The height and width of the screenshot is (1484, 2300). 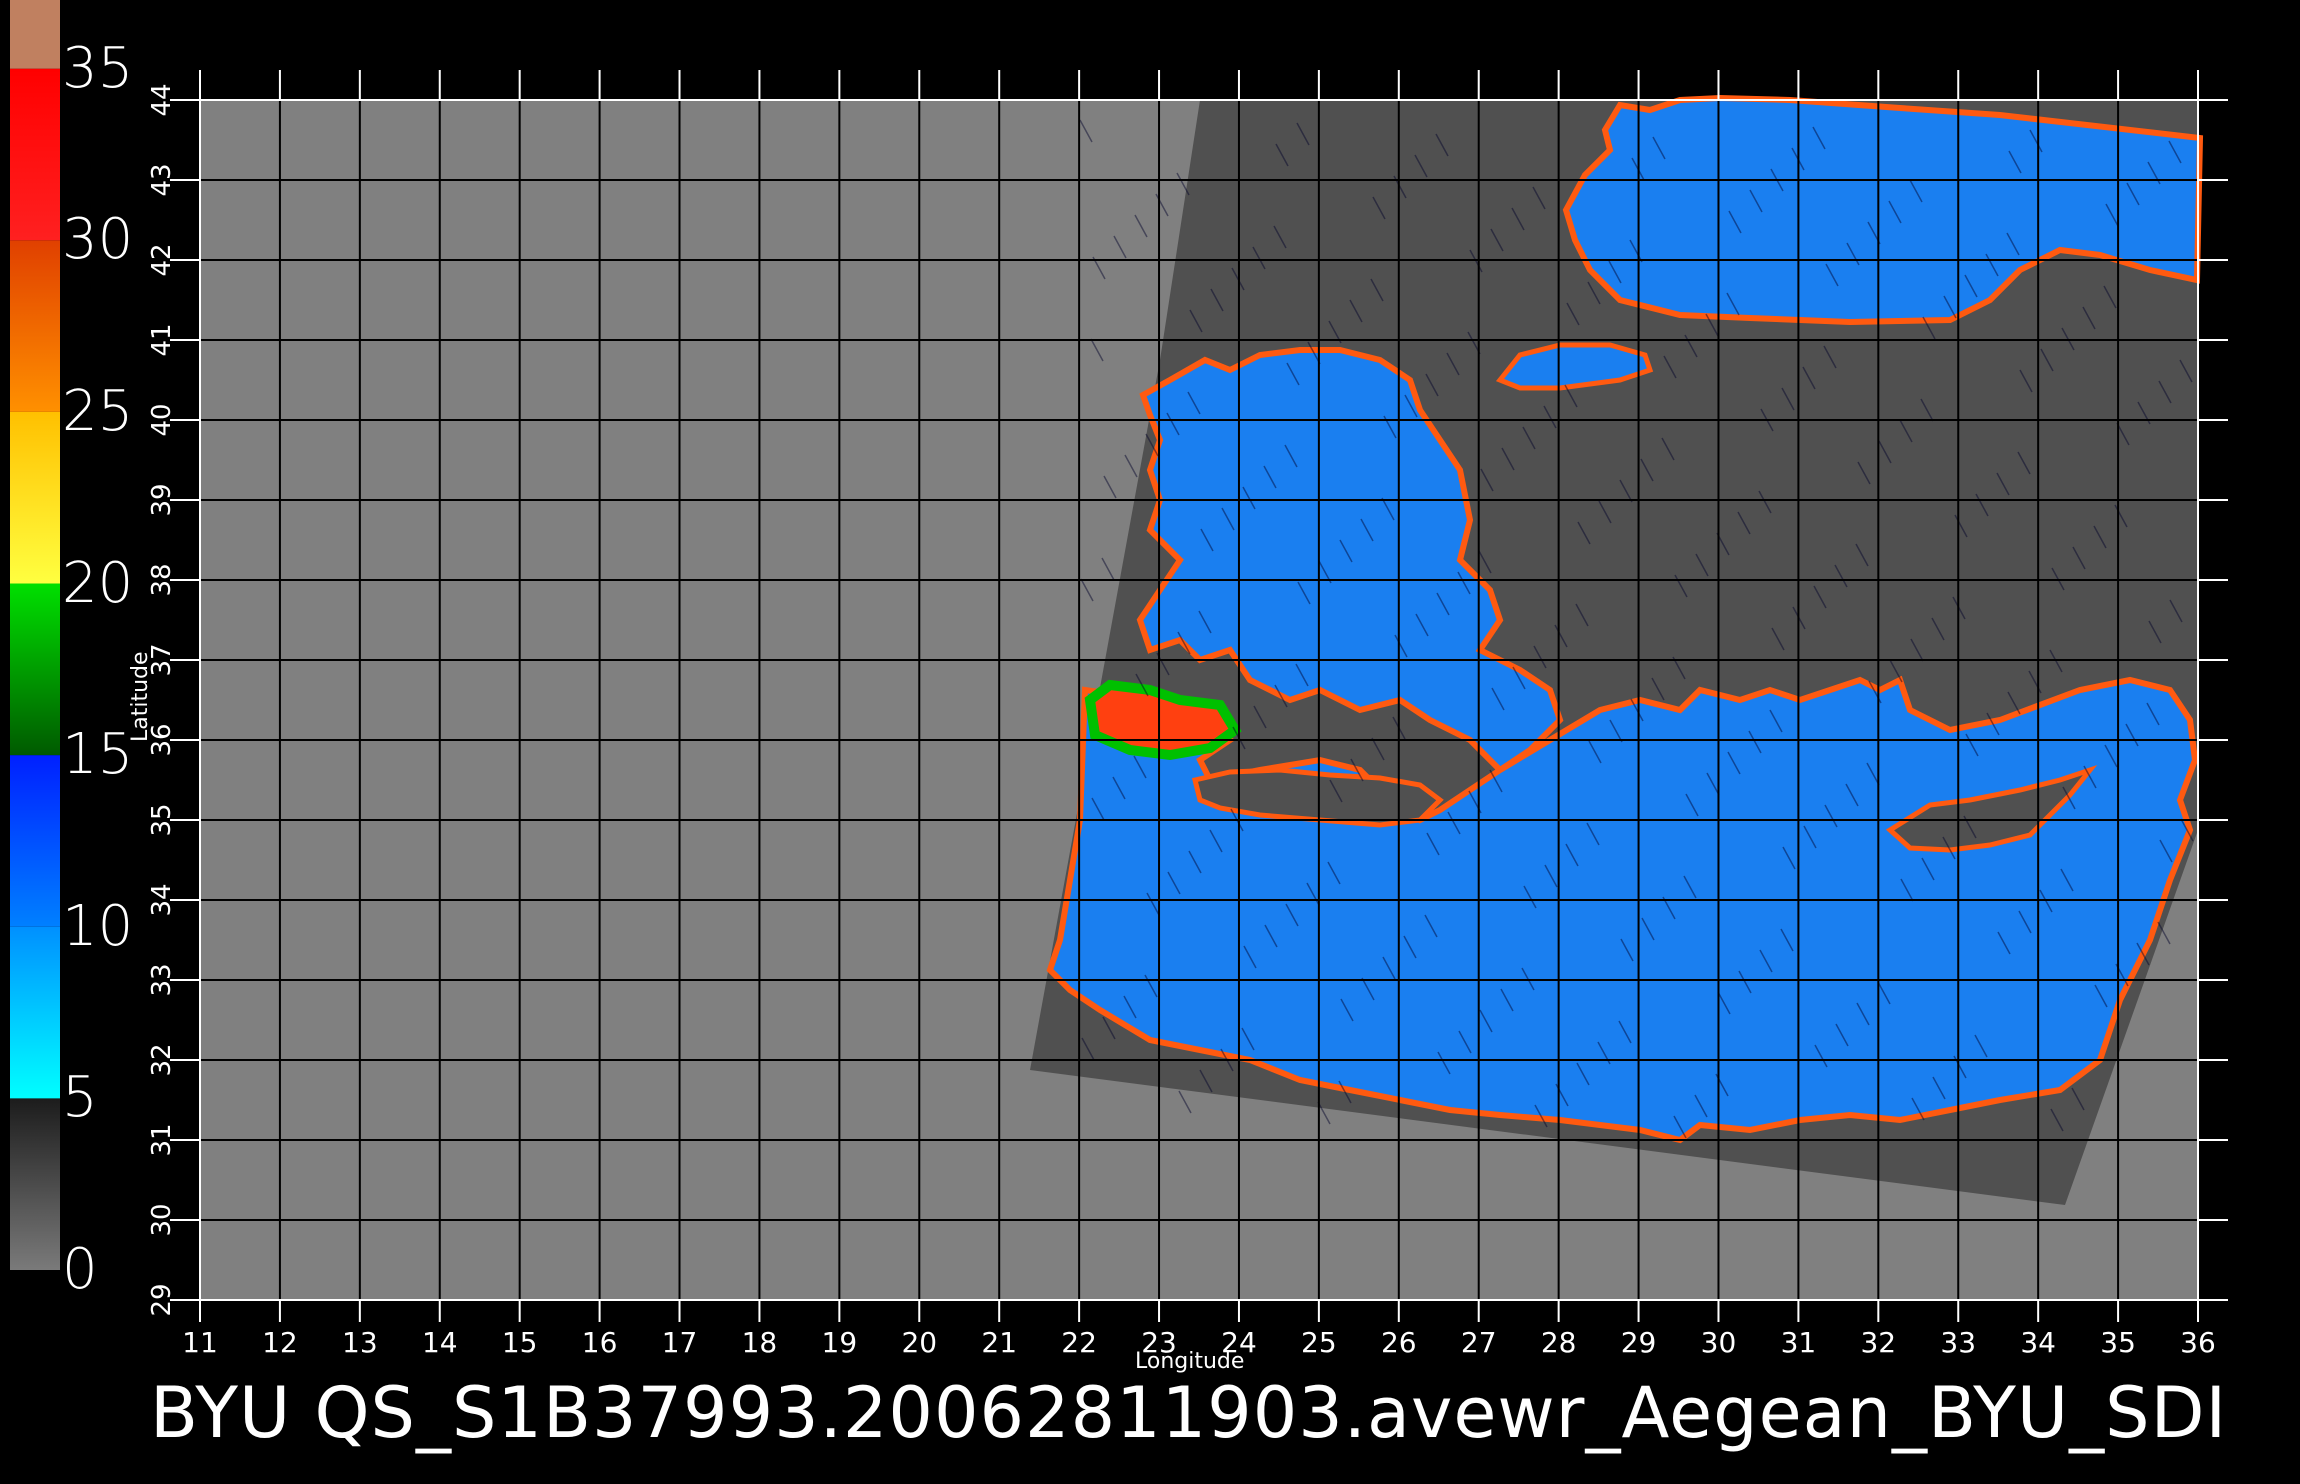 I want to click on colorbar-label: 25, so click(x=98, y=411).